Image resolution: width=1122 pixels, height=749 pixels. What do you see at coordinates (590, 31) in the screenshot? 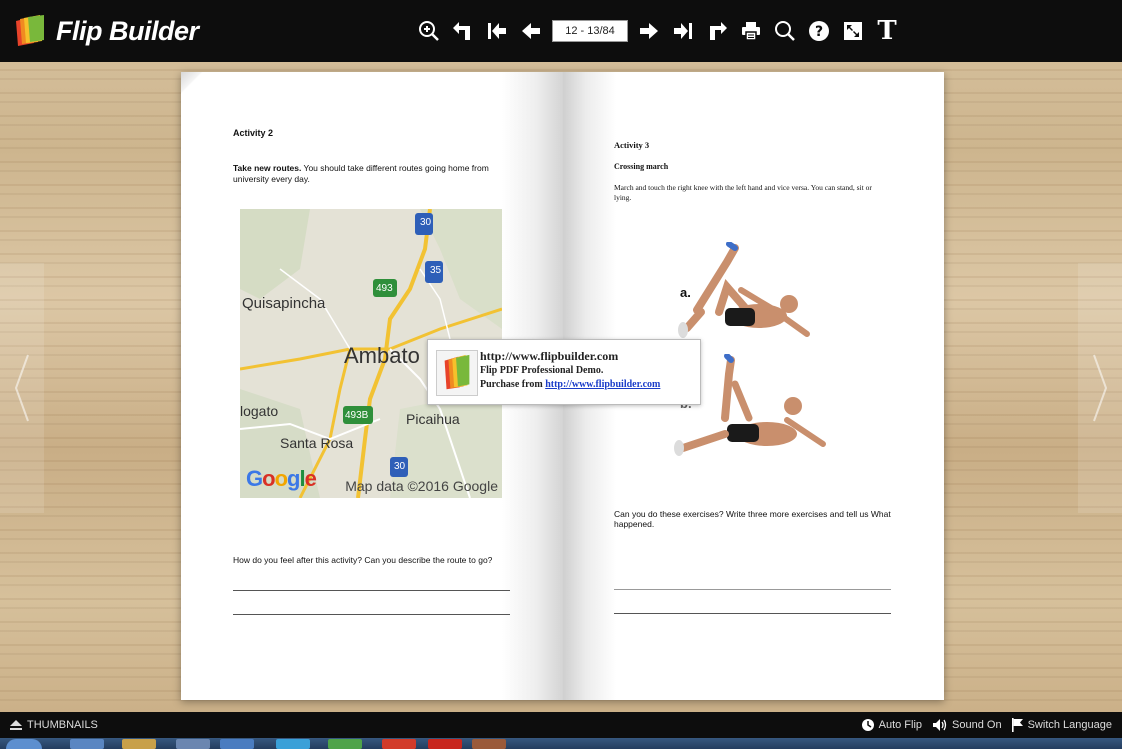
I see `page-indicator-input: 12 - 13/84` at bounding box center [590, 31].